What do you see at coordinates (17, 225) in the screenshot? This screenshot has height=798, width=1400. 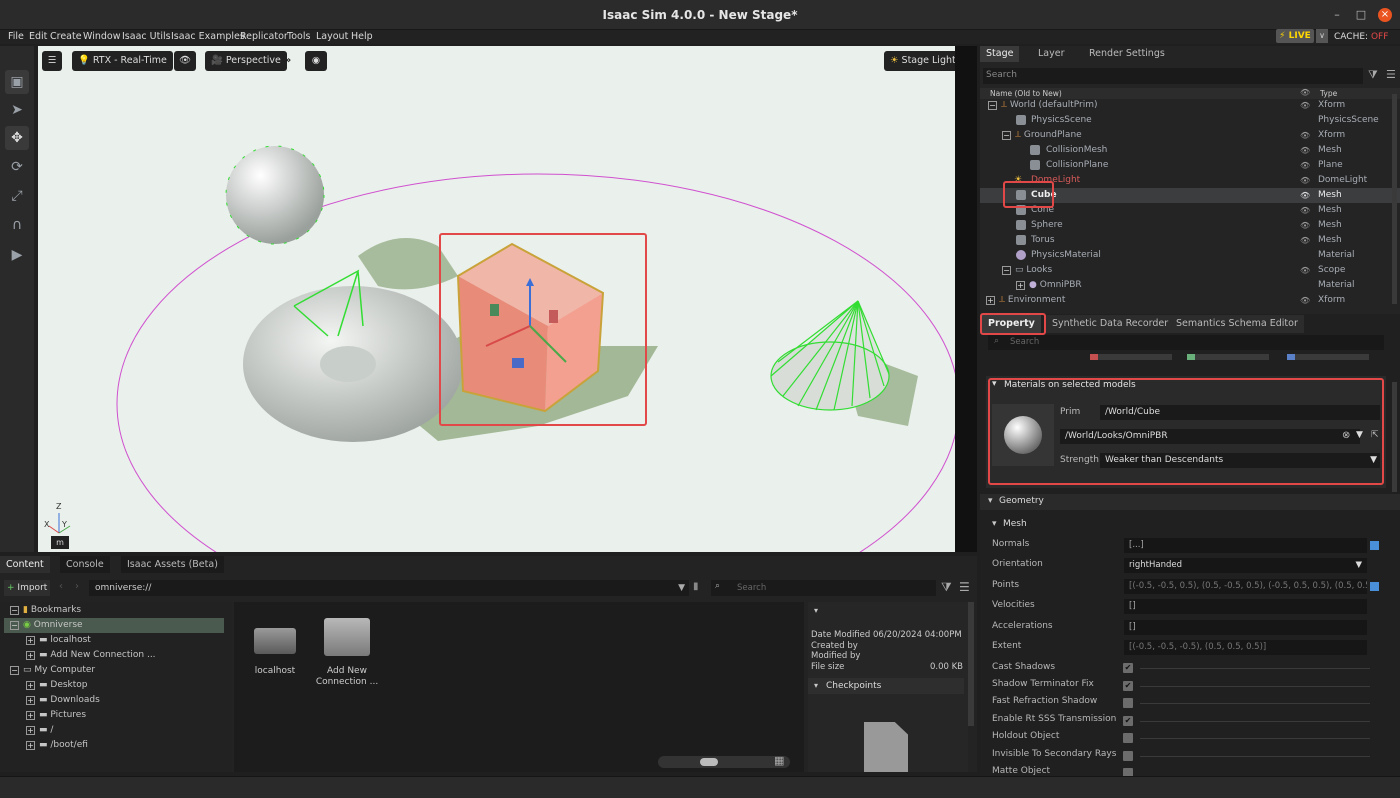 I see `snap-magnet-icon: ∩` at bounding box center [17, 225].